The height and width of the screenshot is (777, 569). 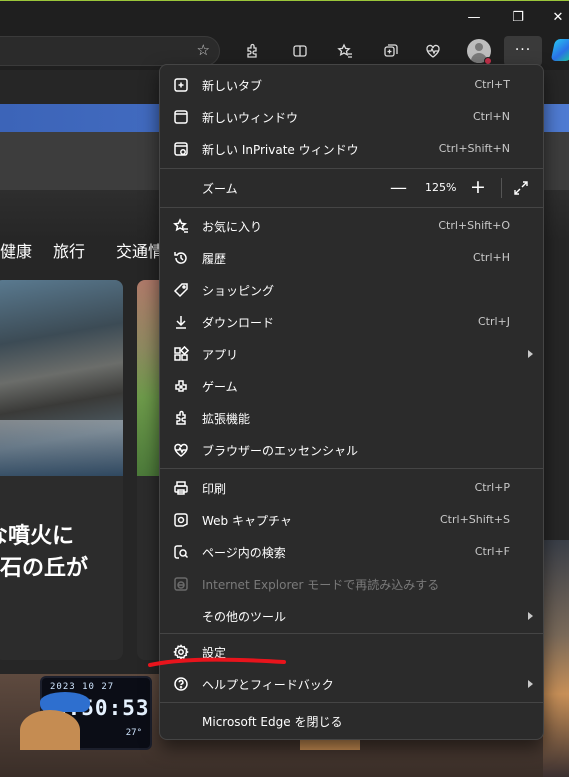 I want to click on menu-item-help-feedback: ヘルプとフィードバック, so click(x=352, y=684).